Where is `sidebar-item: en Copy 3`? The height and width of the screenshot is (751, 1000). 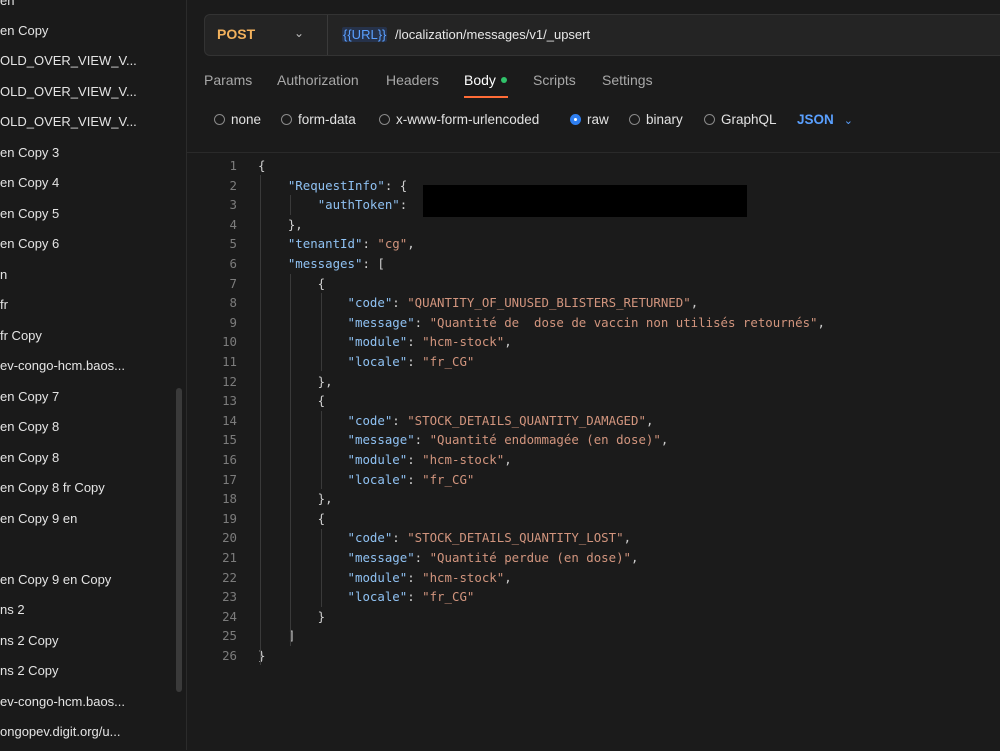
sidebar-item: en Copy 3 is located at coordinates (87, 153).